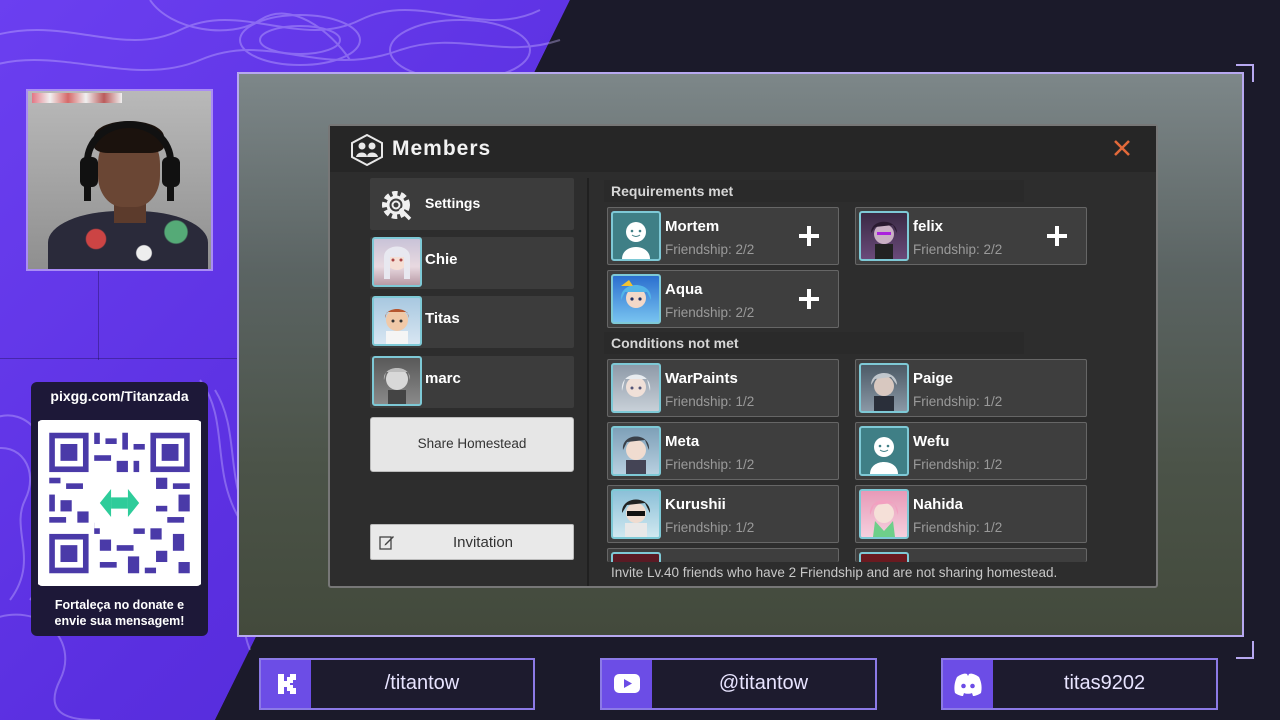  I want to click on discord-handle: titas9202, so click(1104, 683).